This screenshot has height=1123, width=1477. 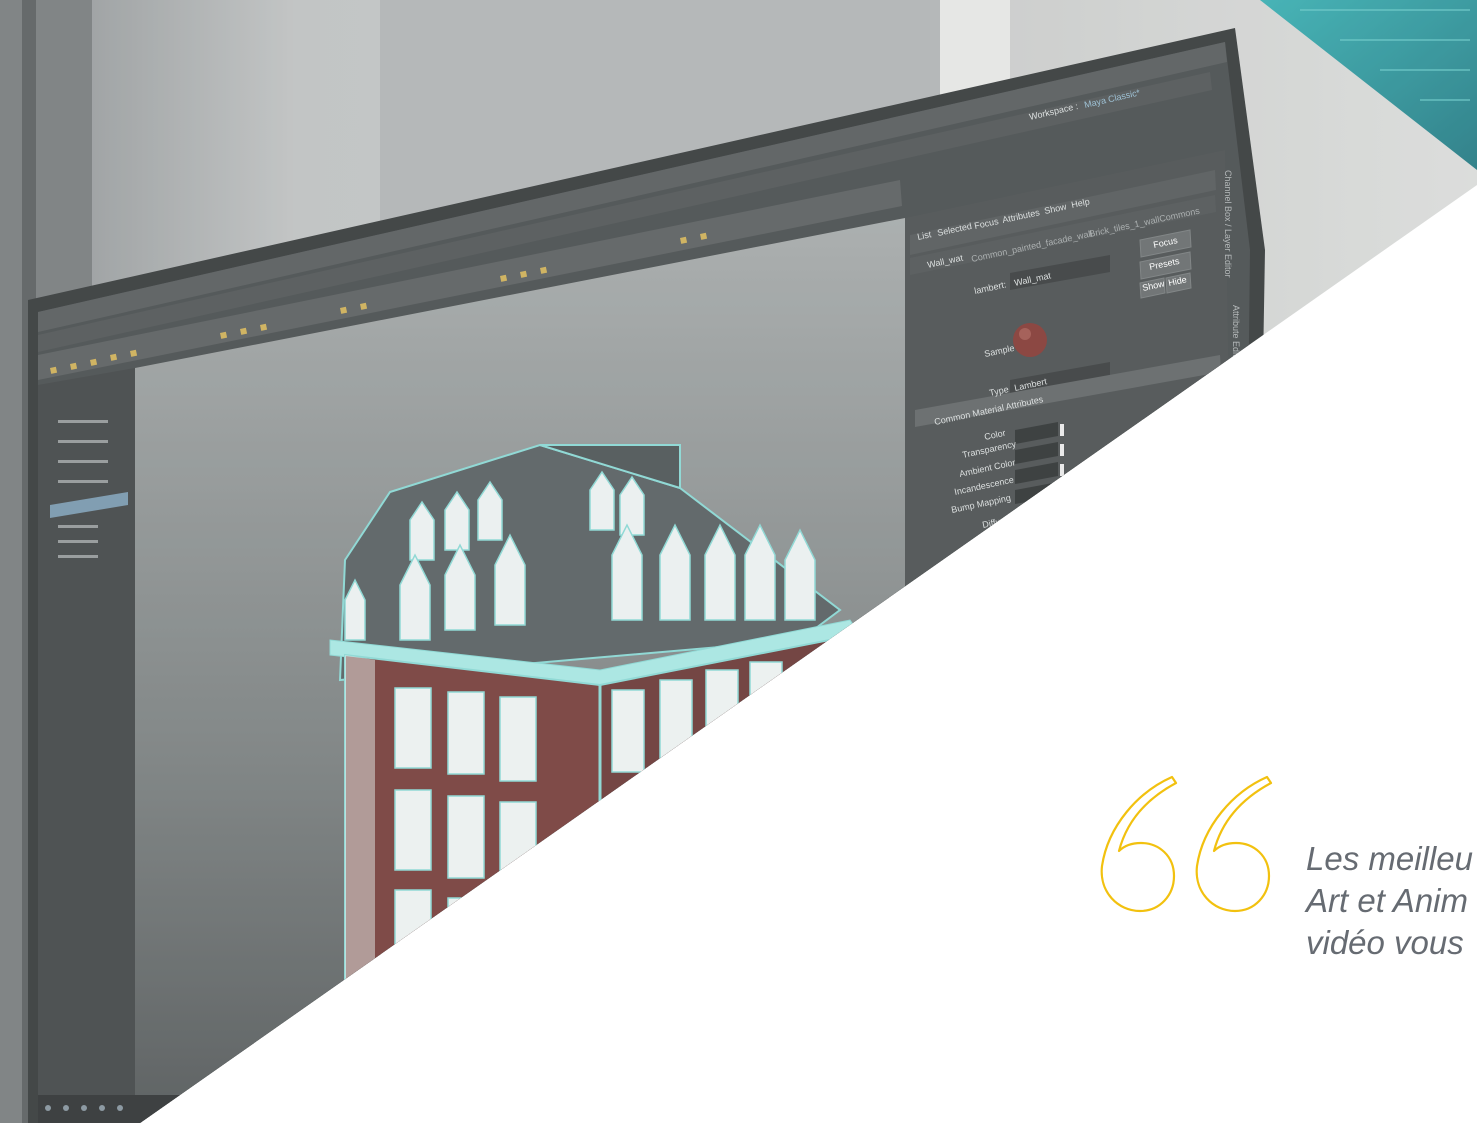 I want to click on quote-open-icon, so click(x=1186, y=844).